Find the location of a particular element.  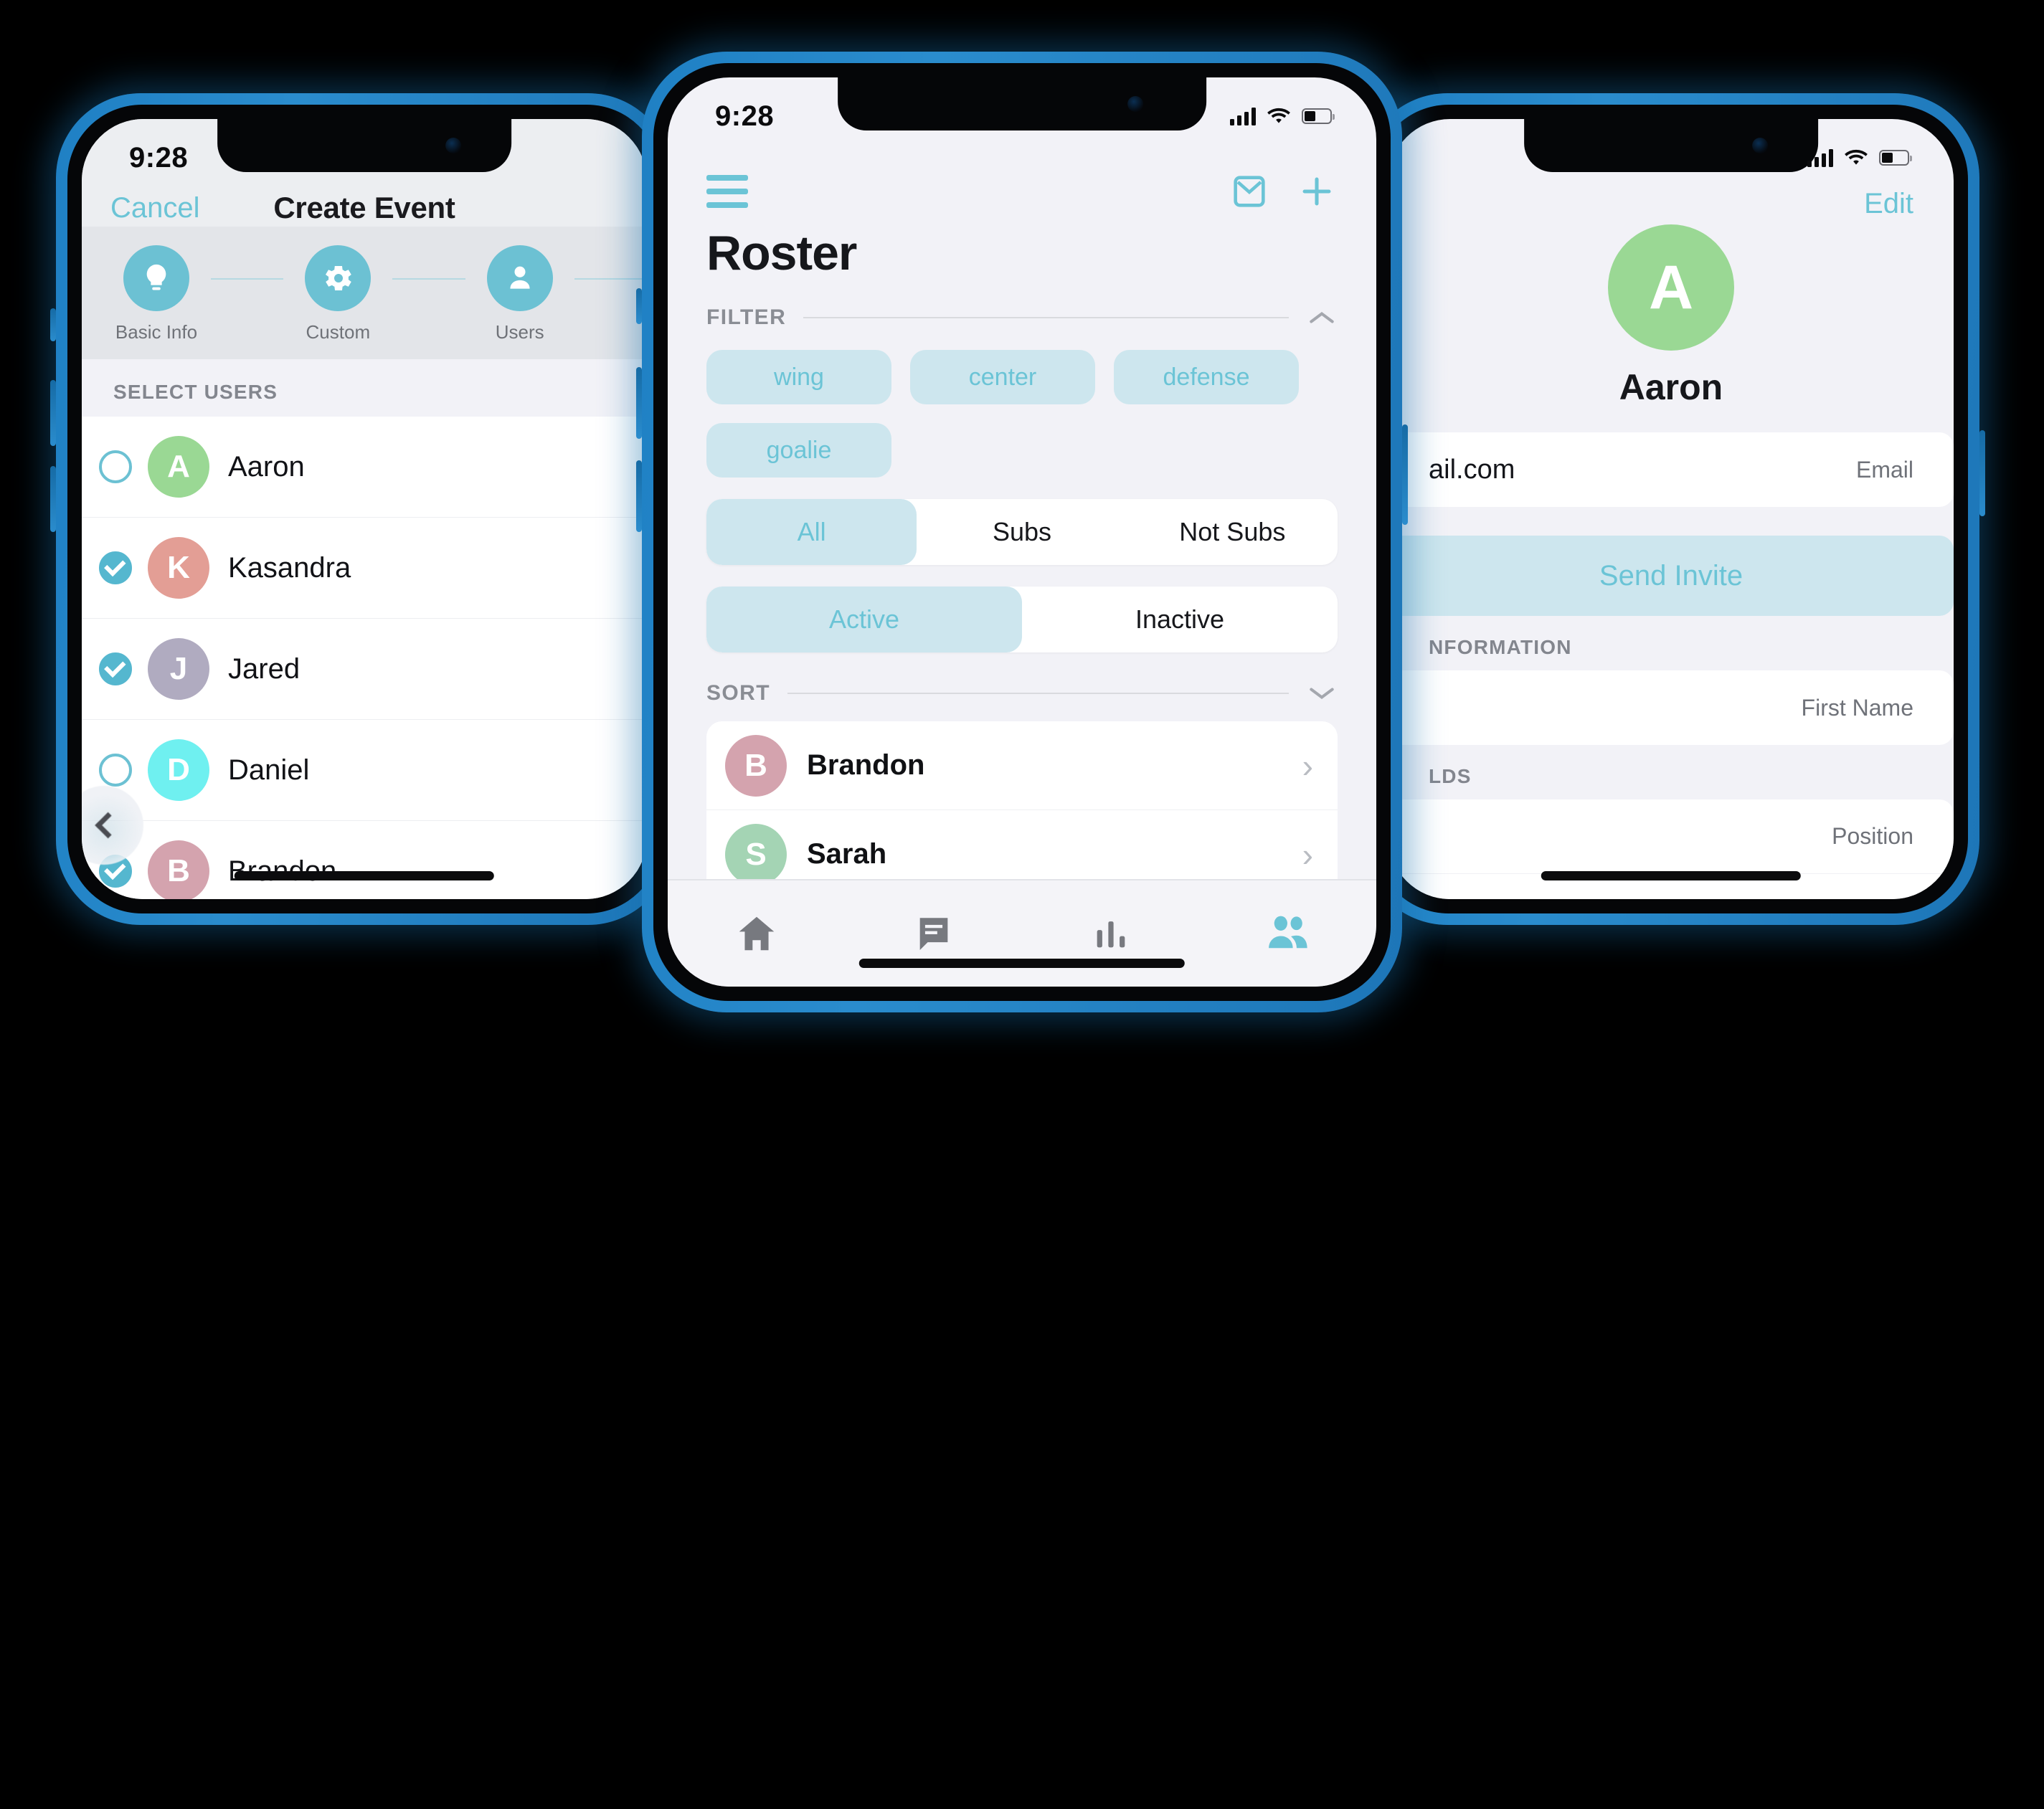

email-value: ail.com is located at coordinates (1472, 469).